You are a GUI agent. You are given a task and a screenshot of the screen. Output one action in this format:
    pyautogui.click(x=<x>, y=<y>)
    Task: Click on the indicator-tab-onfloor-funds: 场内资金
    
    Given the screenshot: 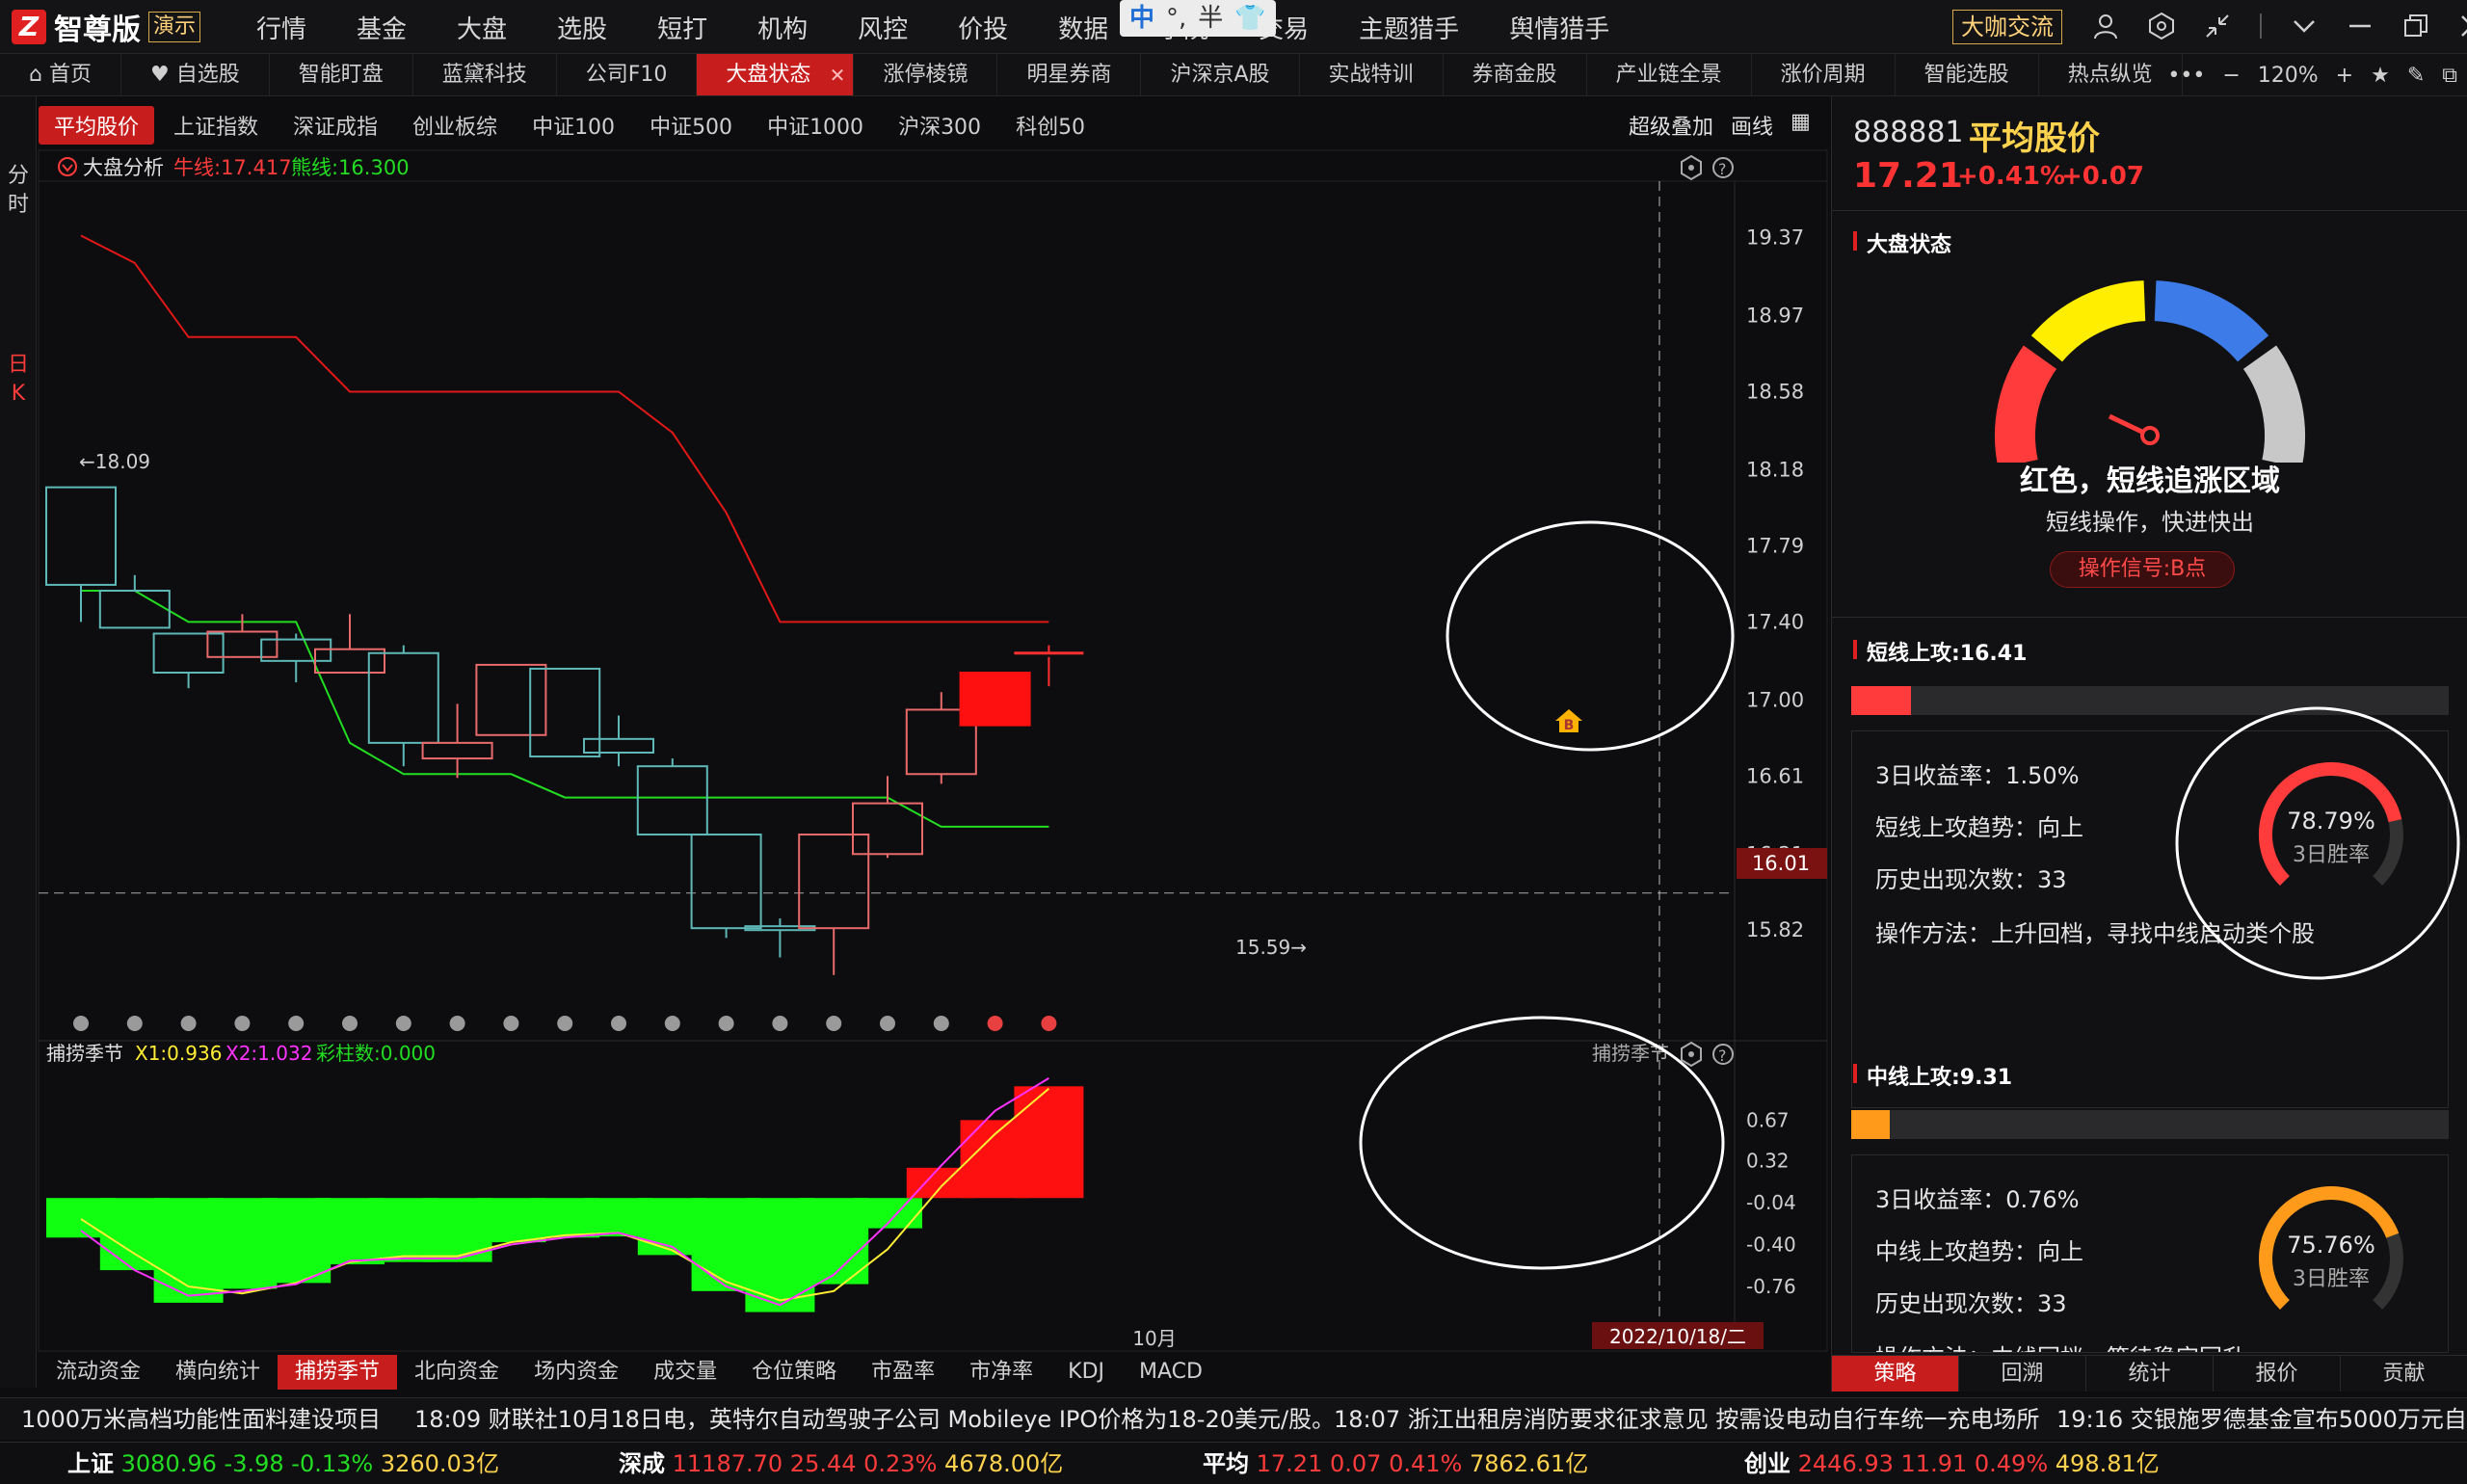 What is the action you would take?
    pyautogui.click(x=576, y=1372)
    